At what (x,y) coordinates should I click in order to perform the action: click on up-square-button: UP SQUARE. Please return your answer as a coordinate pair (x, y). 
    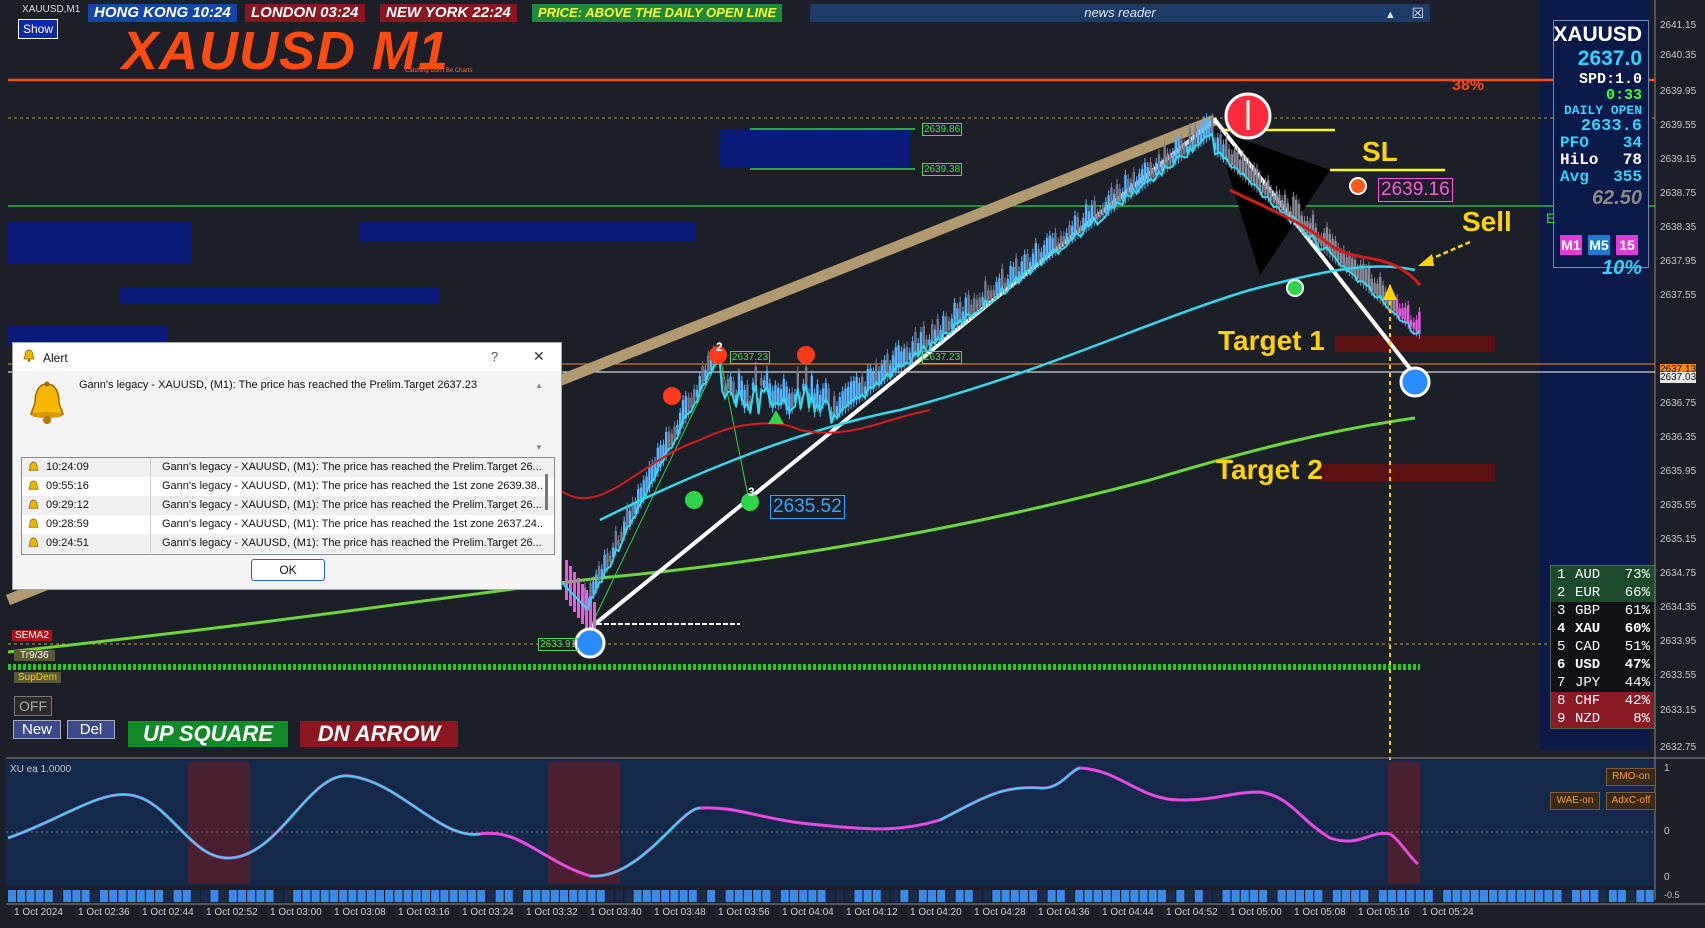
    Looking at the image, I should click on (208, 734).